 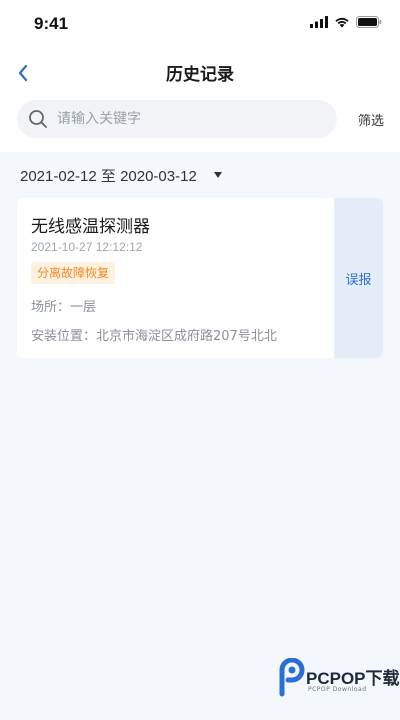 What do you see at coordinates (319, 22) in the screenshot?
I see `cellular-signal-icon` at bounding box center [319, 22].